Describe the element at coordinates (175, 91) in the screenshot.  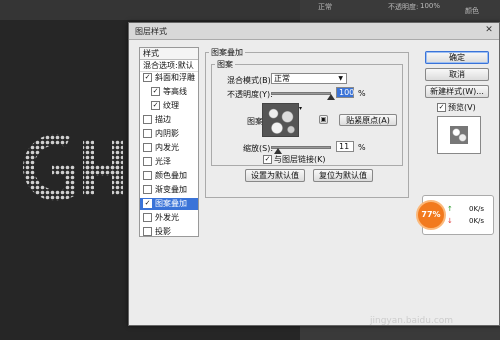
I see `style-item-label: 等高线` at that location.